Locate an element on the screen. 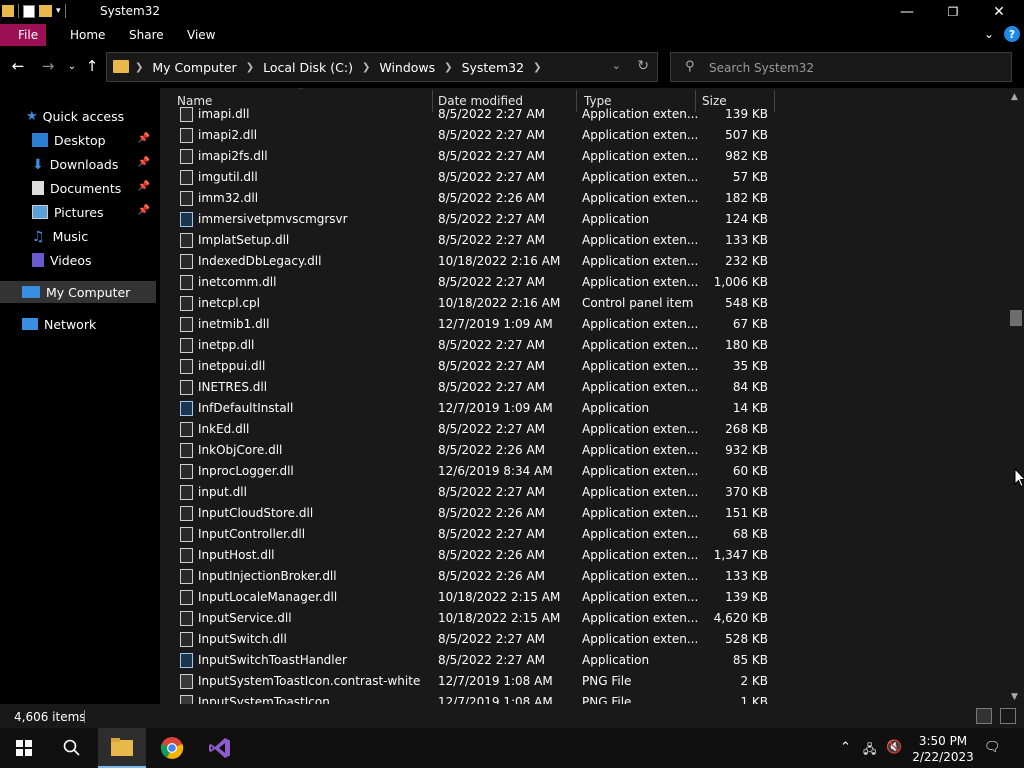 The image size is (1024, 768). properties-icon is located at coordinates (29, 11).